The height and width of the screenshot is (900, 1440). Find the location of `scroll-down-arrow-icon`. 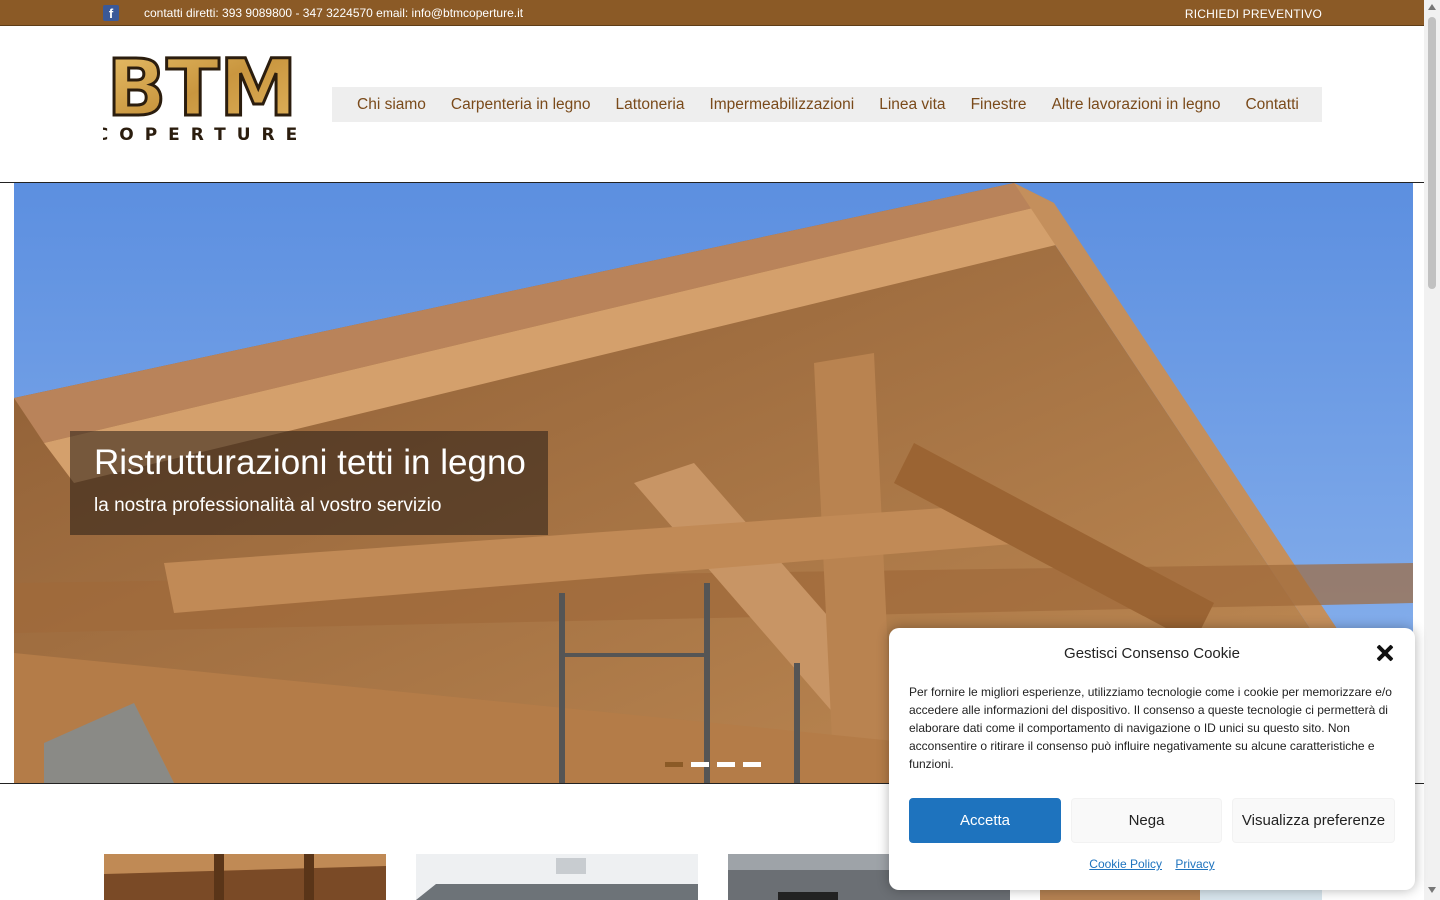

scroll-down-arrow-icon is located at coordinates (1432, 890).